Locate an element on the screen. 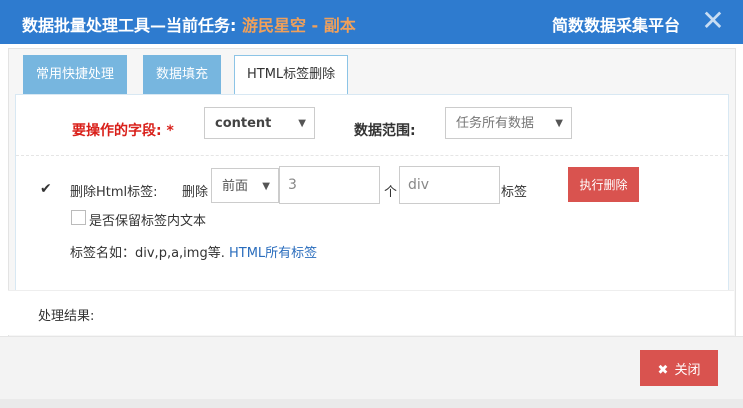  current-task-name: 游民星空 - 副本 is located at coordinates (298, 25).